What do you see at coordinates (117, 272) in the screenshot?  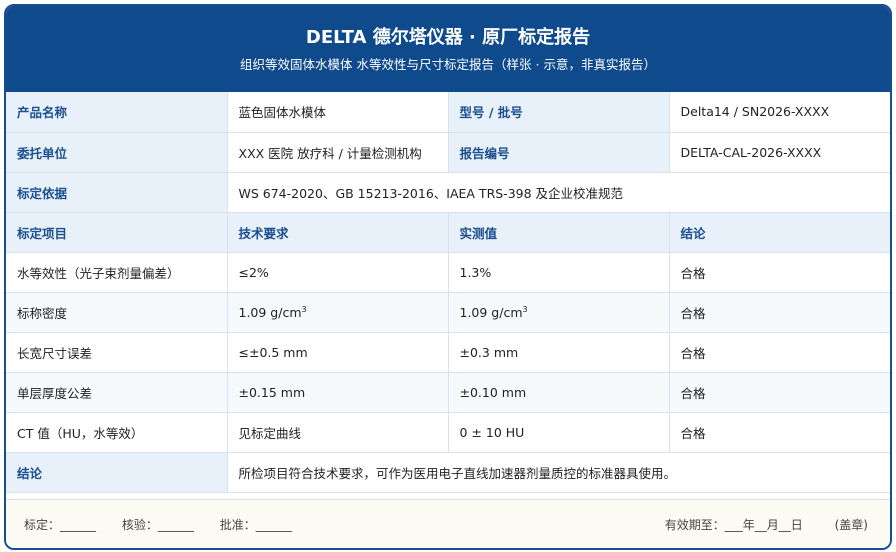 I see `item-name: 水等效性（光子束剂量偏差）` at bounding box center [117, 272].